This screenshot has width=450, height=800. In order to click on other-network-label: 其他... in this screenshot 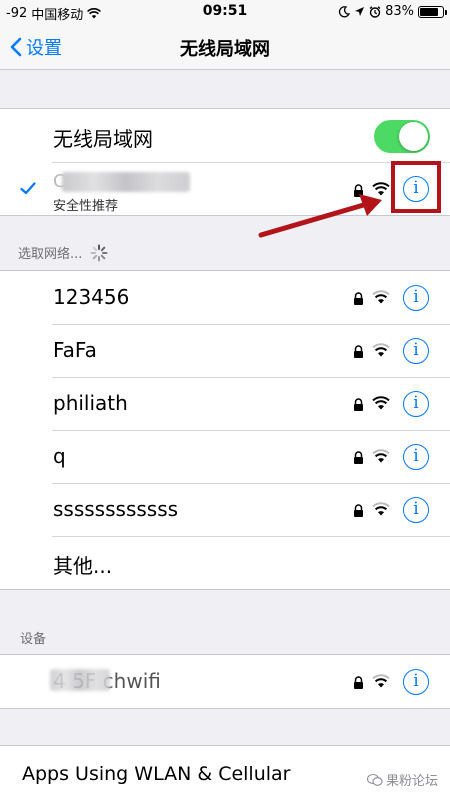, I will do `click(83, 566)`.